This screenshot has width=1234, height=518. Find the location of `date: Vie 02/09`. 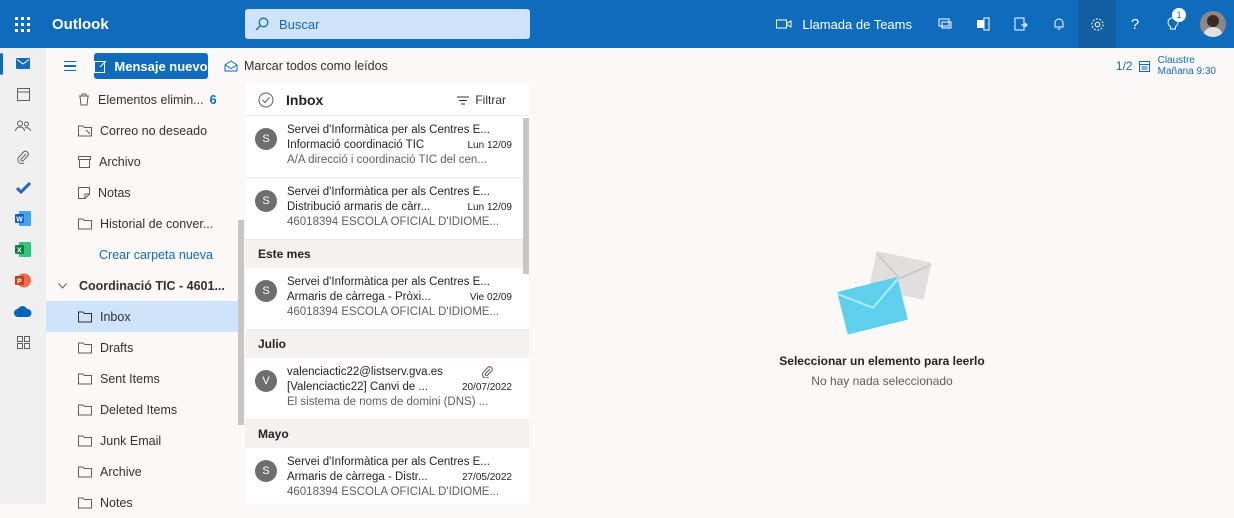

date: Vie 02/09 is located at coordinates (490, 297).